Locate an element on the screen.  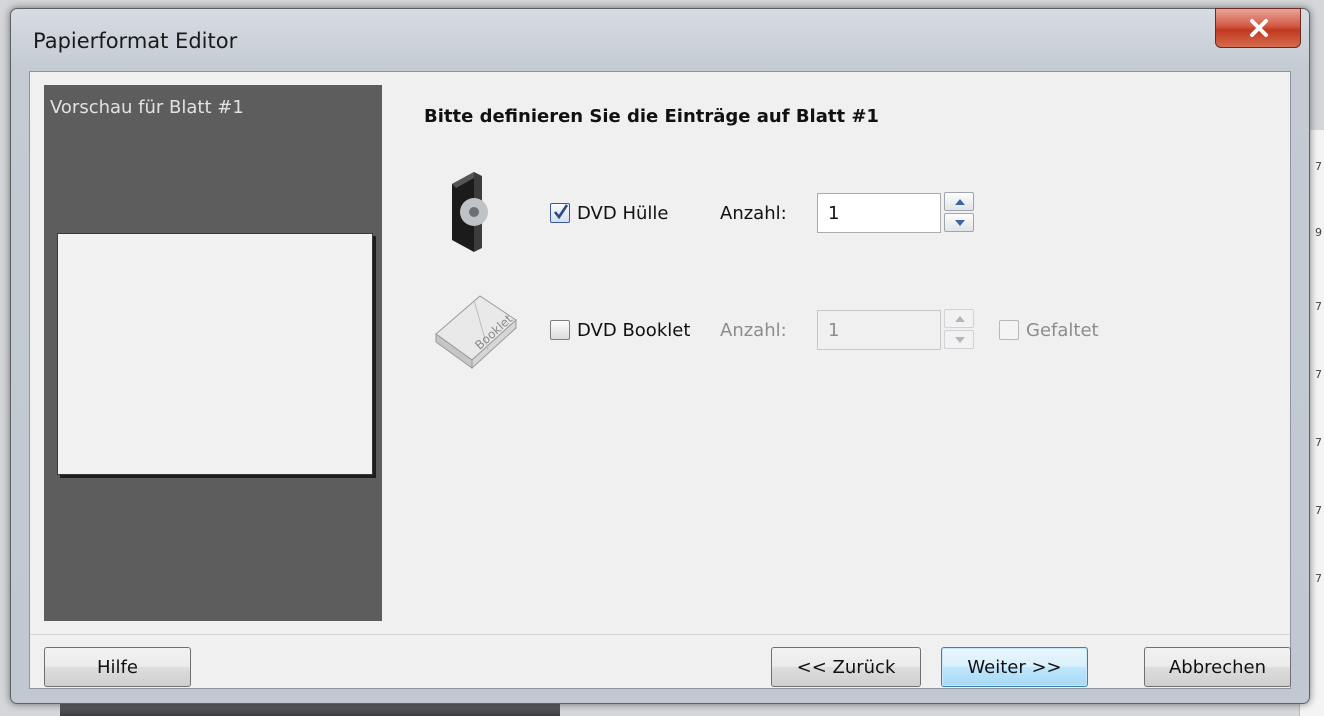
entry-row-dvd-case: DVD Hülle Anzahl: is located at coordinates (660, 212).